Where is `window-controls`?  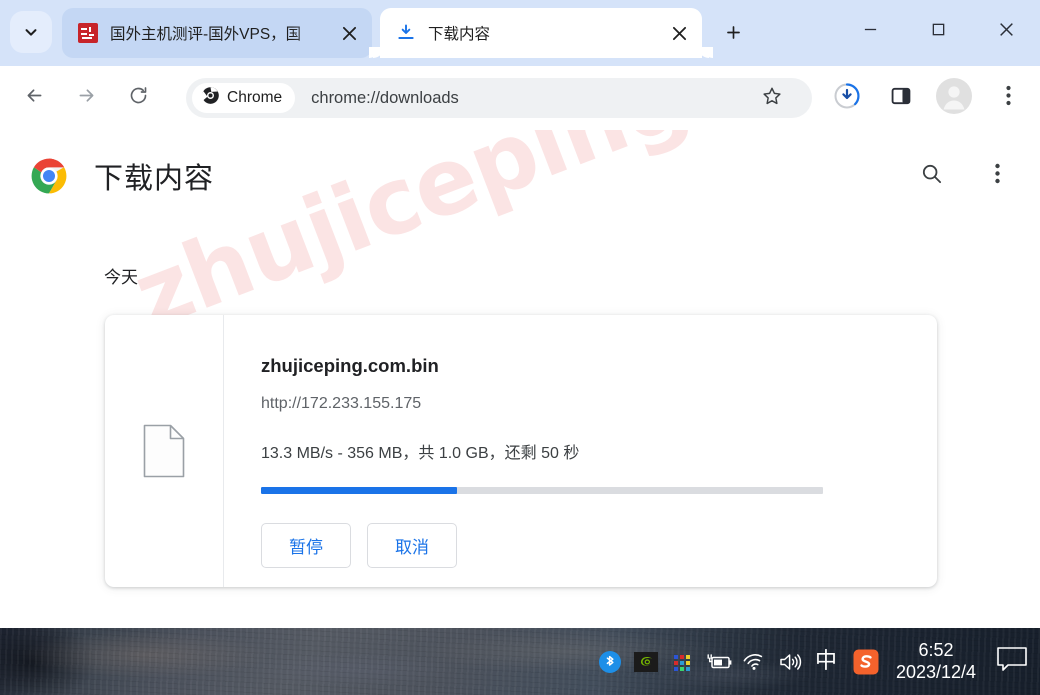 window-controls is located at coordinates (938, 29).